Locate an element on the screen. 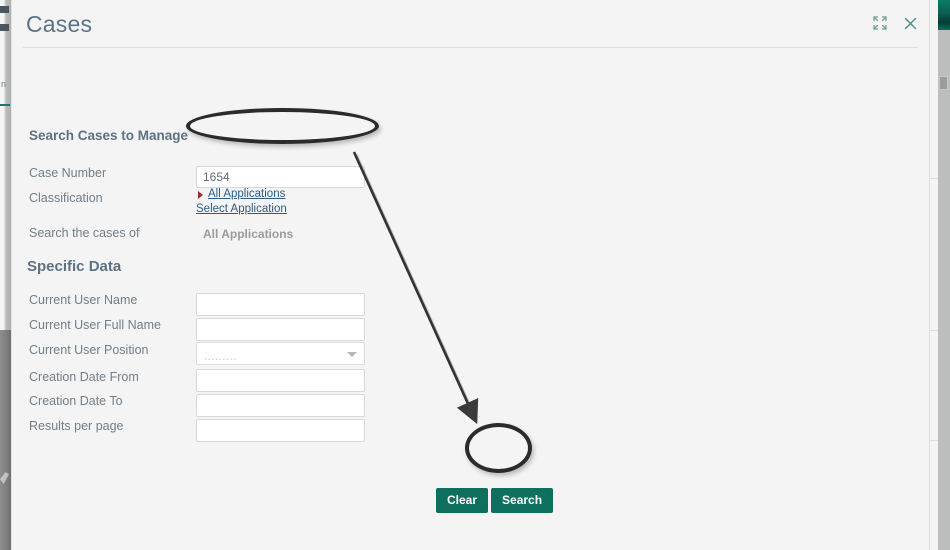 The height and width of the screenshot is (550, 950). case-number-input is located at coordinates (280, 177).